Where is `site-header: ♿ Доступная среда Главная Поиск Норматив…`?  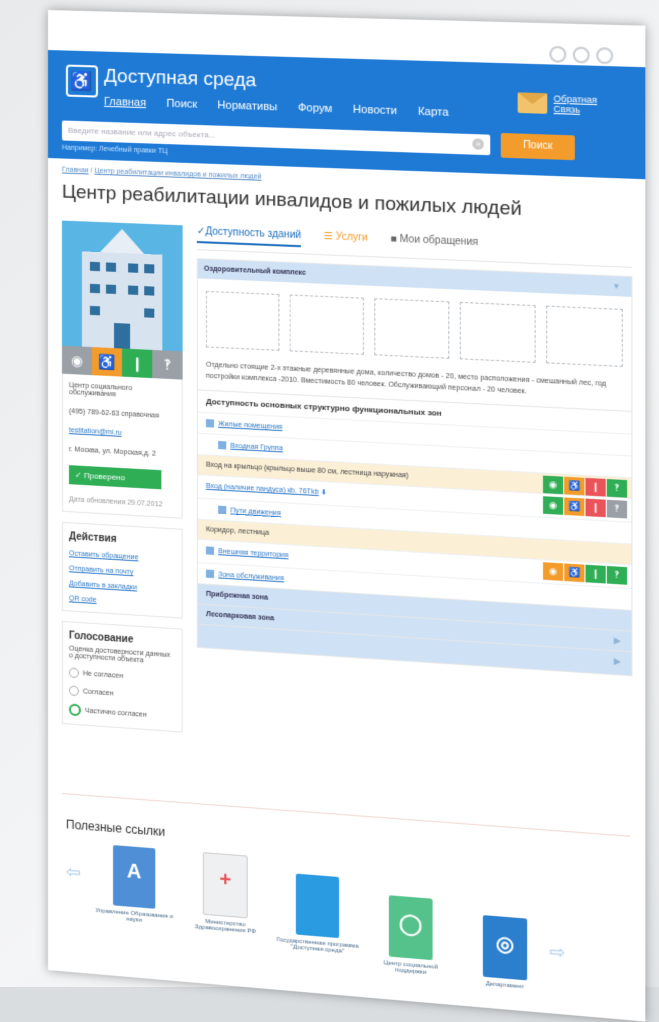
site-header: ♿ Доступная среда Главная Поиск Норматив… is located at coordinates (347, 115).